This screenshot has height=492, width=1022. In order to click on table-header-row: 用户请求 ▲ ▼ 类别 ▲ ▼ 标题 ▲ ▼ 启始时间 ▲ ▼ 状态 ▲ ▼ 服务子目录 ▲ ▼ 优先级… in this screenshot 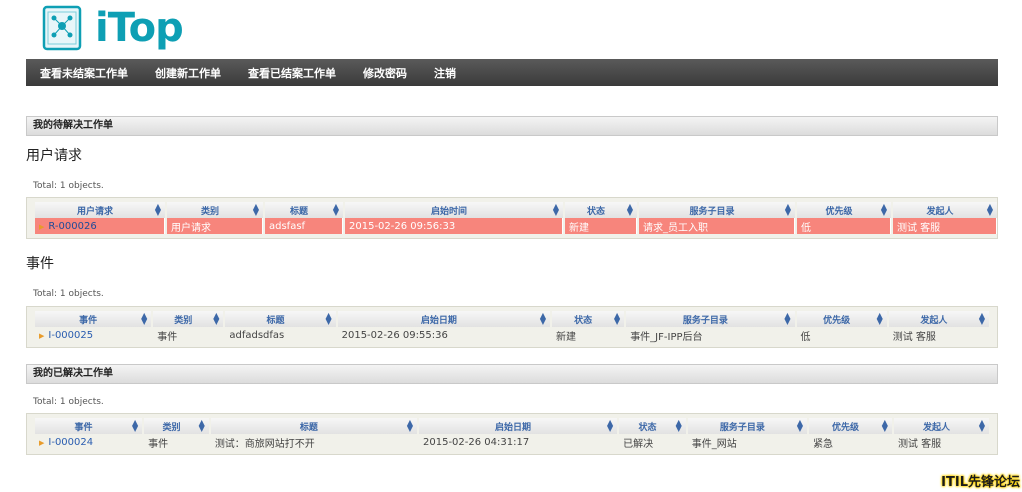, I will do `click(516, 210)`.